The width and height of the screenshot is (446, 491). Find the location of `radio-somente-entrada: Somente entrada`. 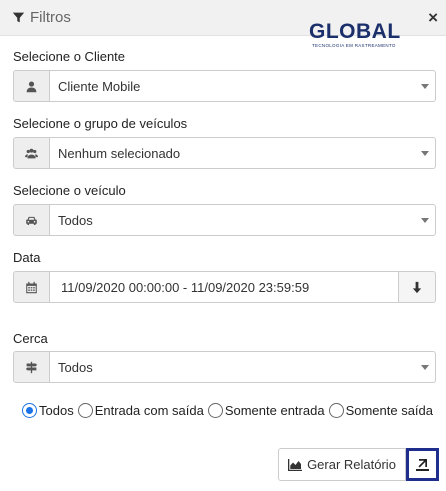

radio-somente-entrada: Somente entrada is located at coordinates (266, 410).